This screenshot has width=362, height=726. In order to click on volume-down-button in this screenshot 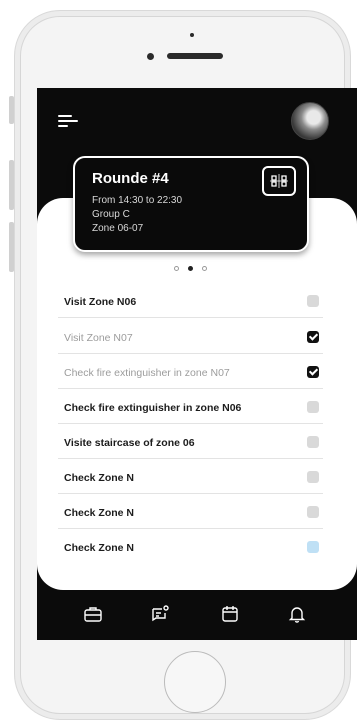, I will do `click(11, 247)`.